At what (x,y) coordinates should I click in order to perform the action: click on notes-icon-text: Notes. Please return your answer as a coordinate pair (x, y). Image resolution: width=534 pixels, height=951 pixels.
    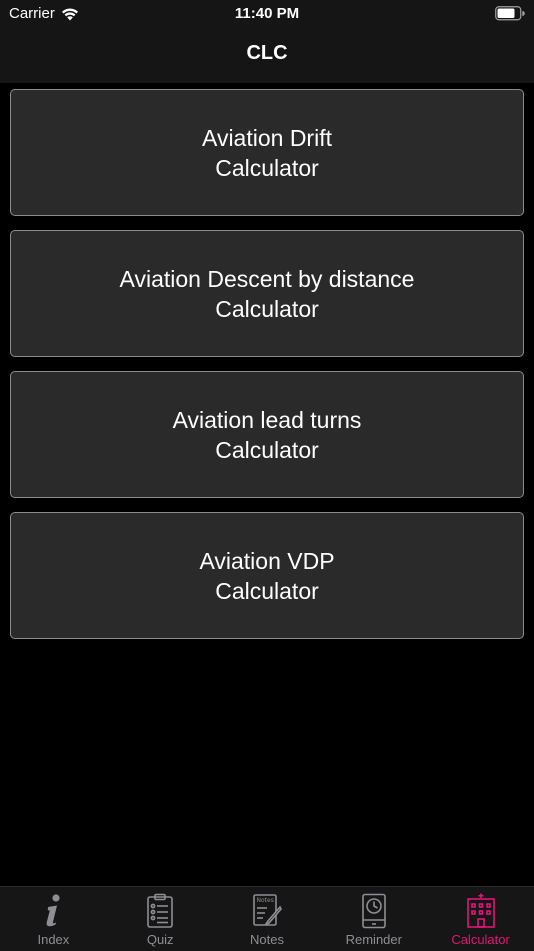
    Looking at the image, I should click on (264, 900).